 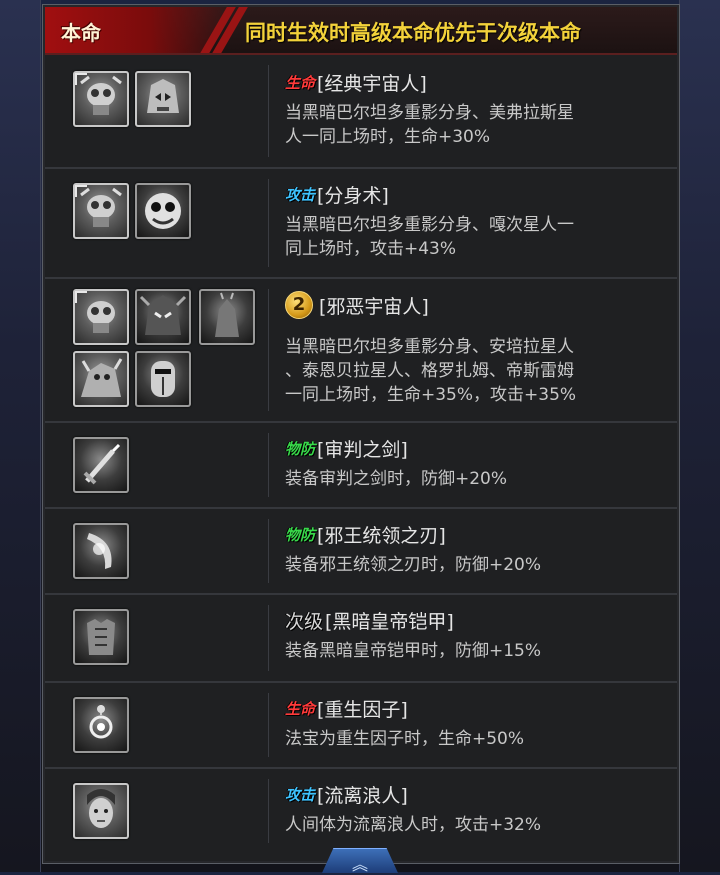 I want to click on left-frame, so click(x=20, y=436).